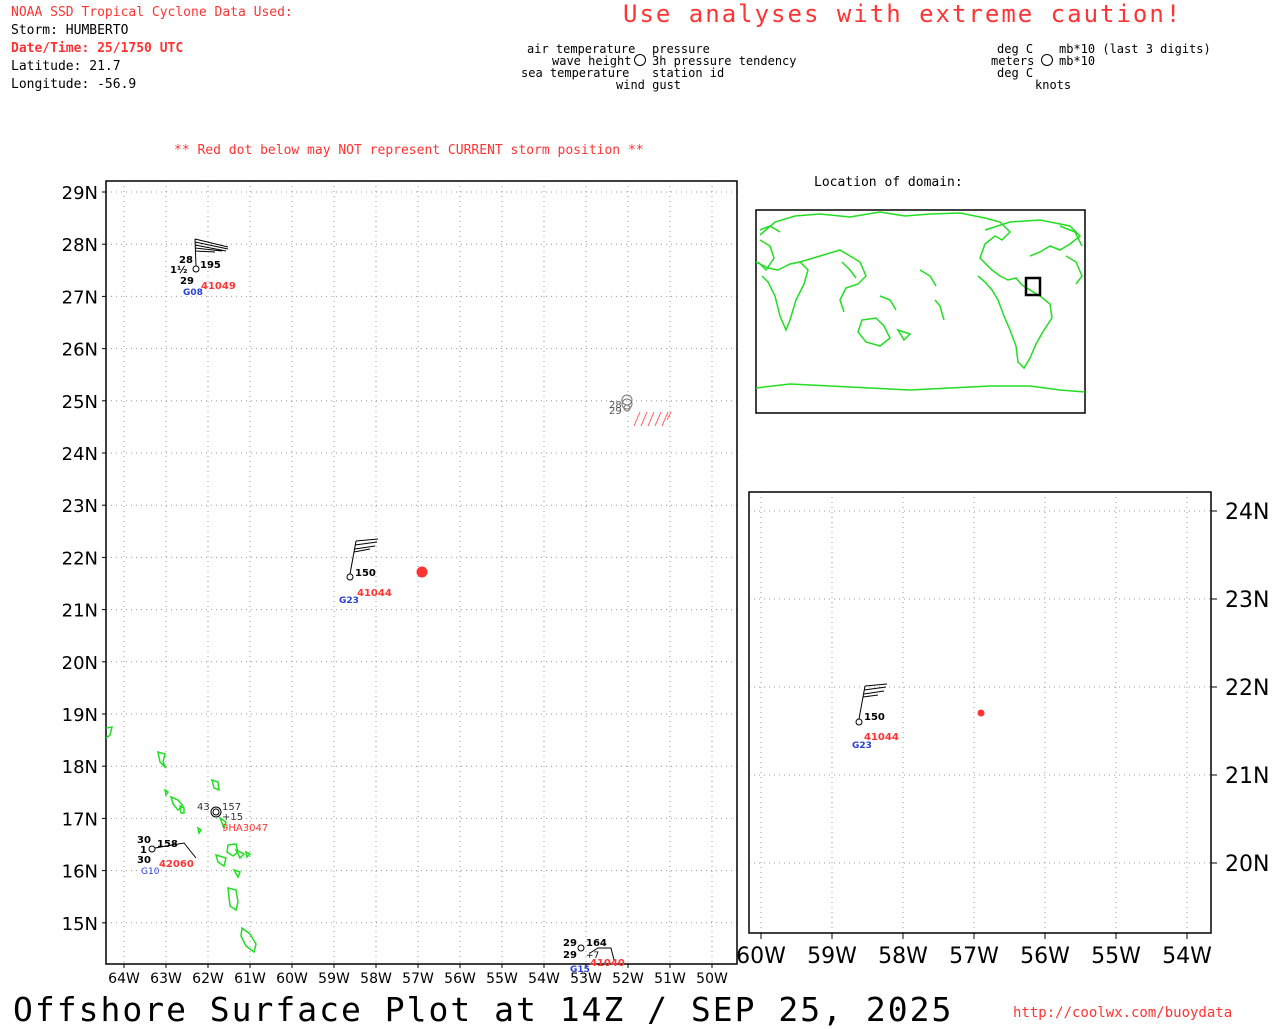 This screenshot has width=1280, height=1029. What do you see at coordinates (80, 402) in the screenshot?
I see `lat-tick-label: 25N` at bounding box center [80, 402].